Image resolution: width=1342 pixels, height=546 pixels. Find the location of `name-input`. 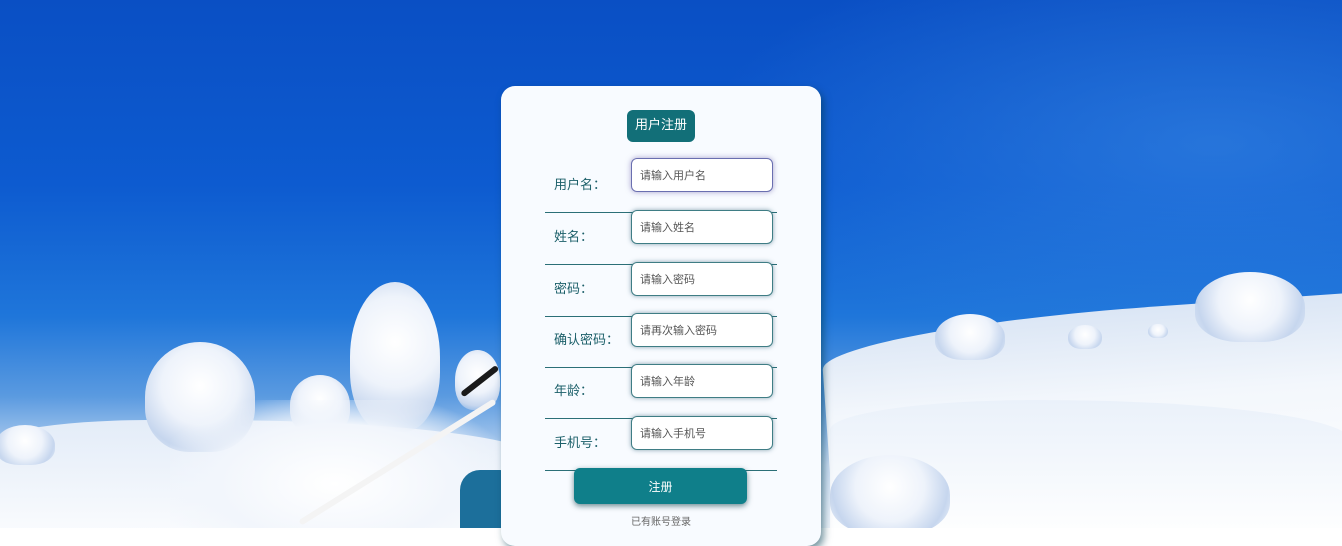

name-input is located at coordinates (702, 227).